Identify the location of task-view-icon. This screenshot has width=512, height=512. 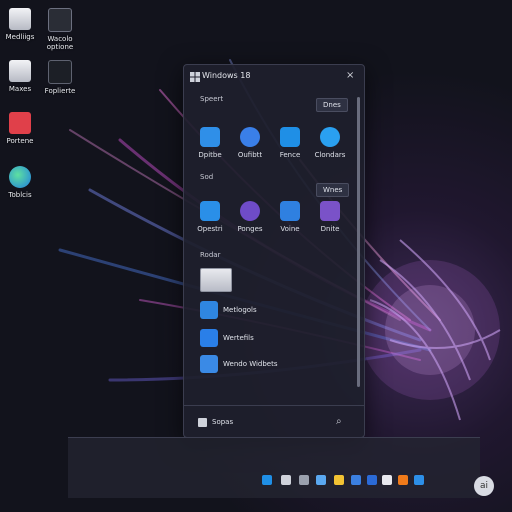
(286, 480).